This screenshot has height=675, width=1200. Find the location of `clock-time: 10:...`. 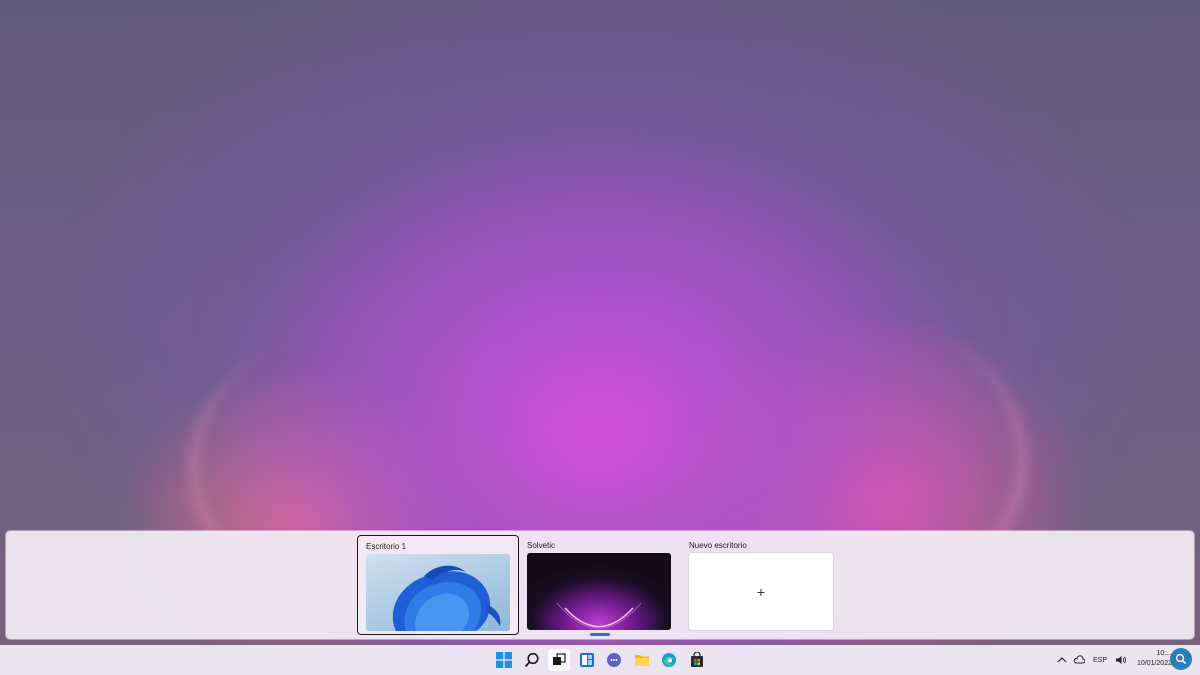

clock-time: 10:... is located at coordinates (1164, 653).